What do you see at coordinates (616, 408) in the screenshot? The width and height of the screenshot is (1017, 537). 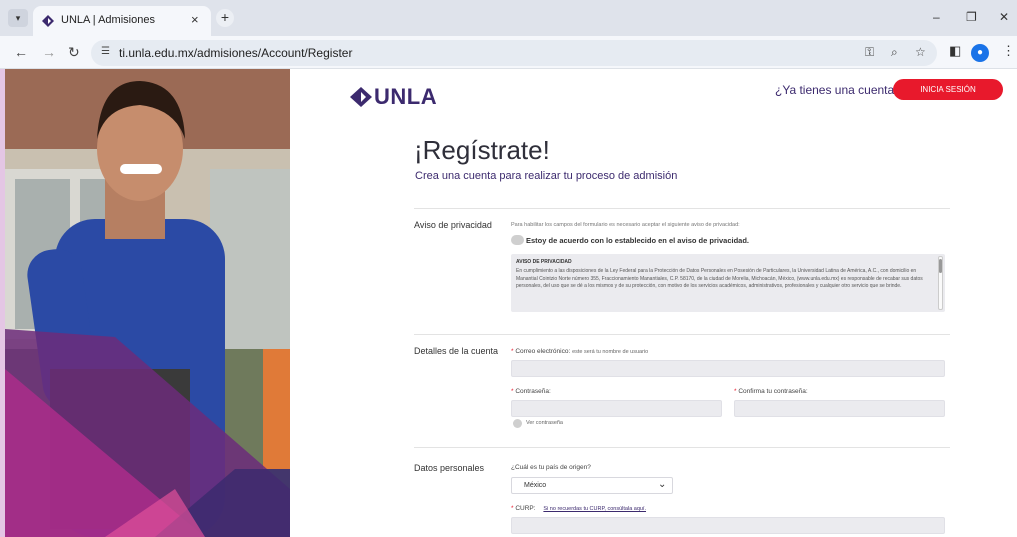 I see `password-field` at bounding box center [616, 408].